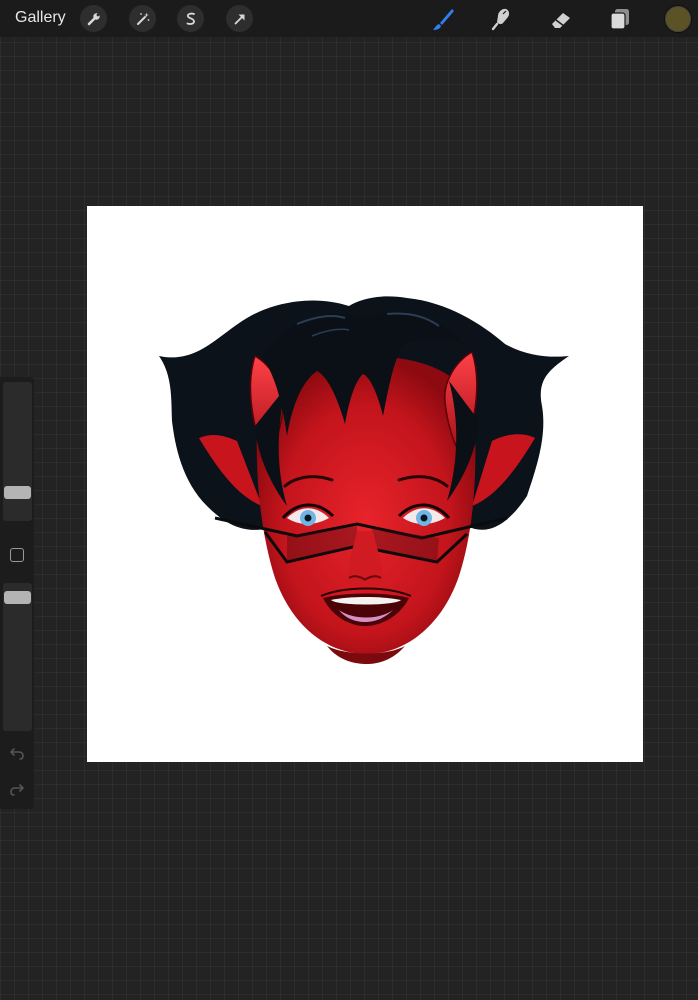 The width and height of the screenshot is (698, 1000). I want to click on actions-button, so click(93, 18).